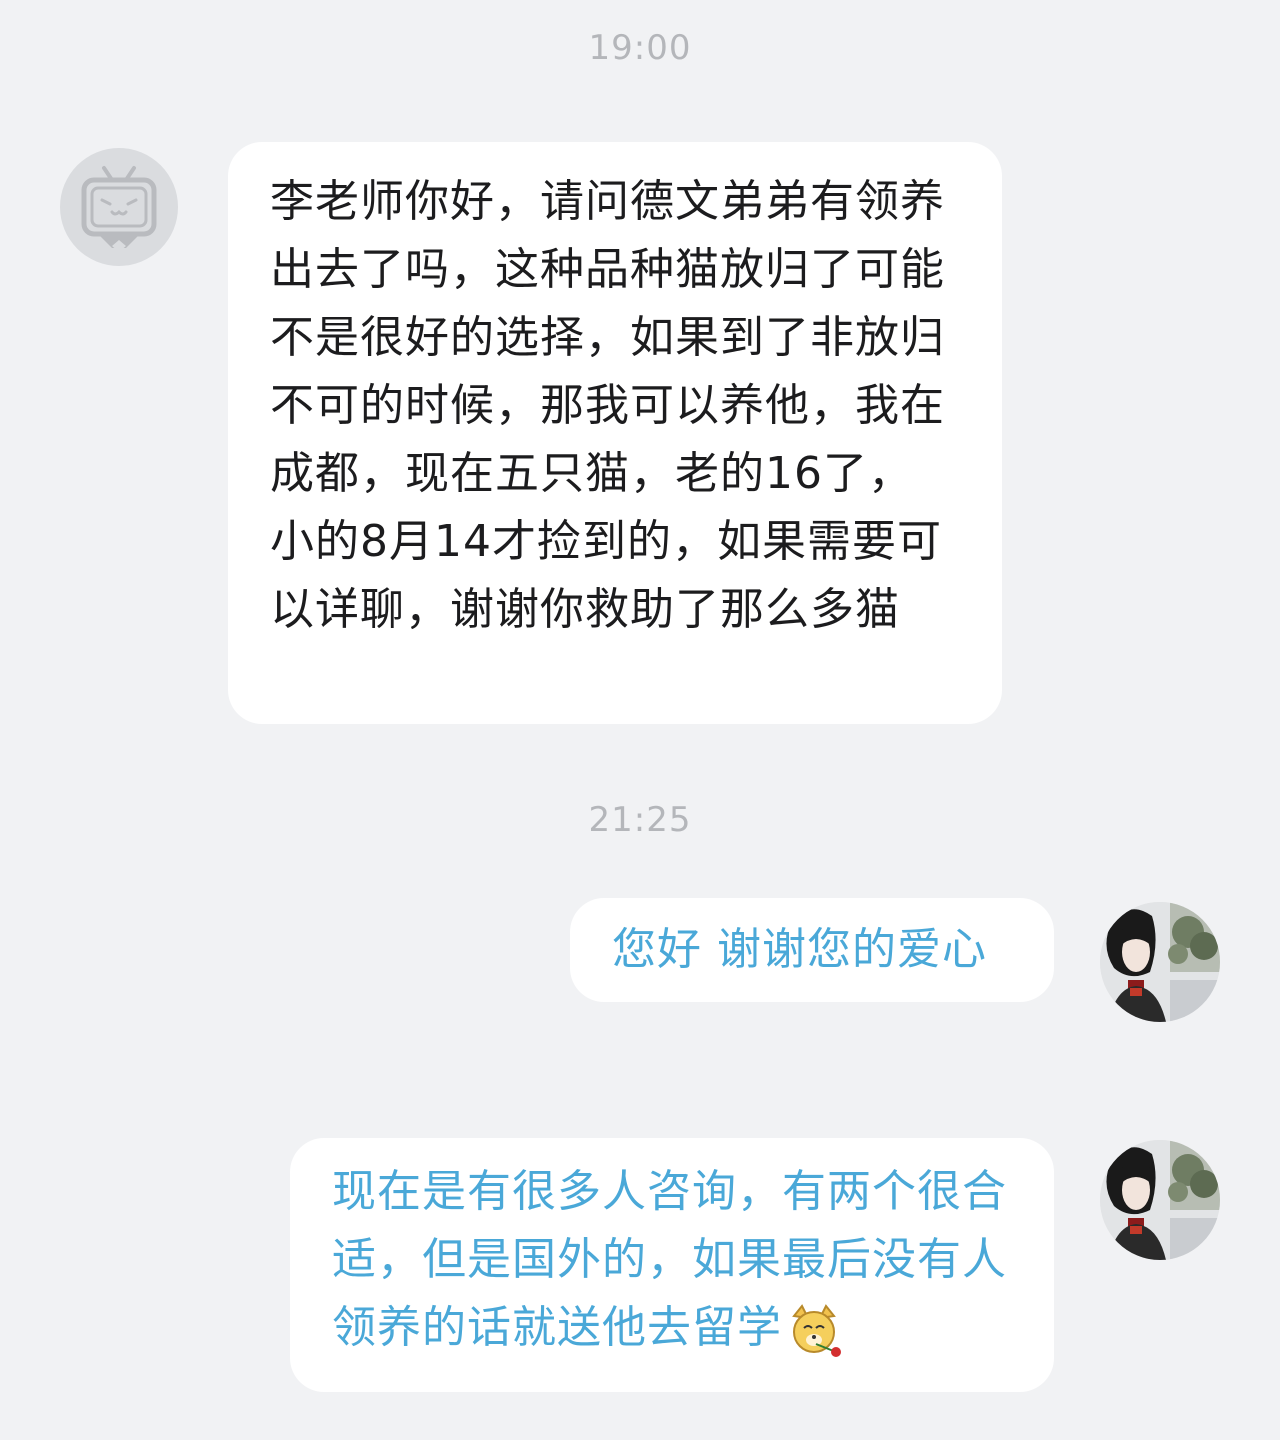 This screenshot has width=1280, height=1440. I want to click on message-text: 现在是有很多人咨询，有两个很合适，但是国外的，如果最后没有人领养的话就送他去留学, so click(671, 1260).